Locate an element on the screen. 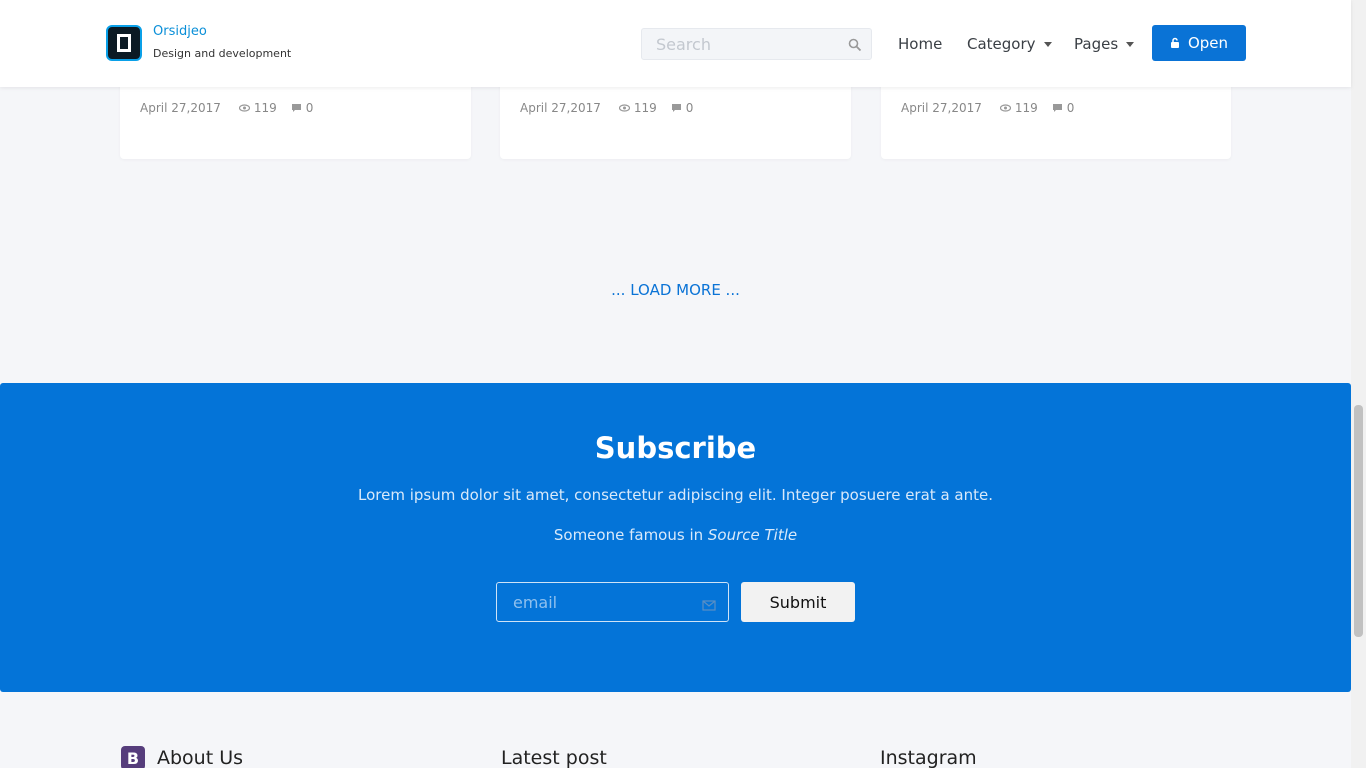  nav-category: Category is located at coordinates (1009, 44).